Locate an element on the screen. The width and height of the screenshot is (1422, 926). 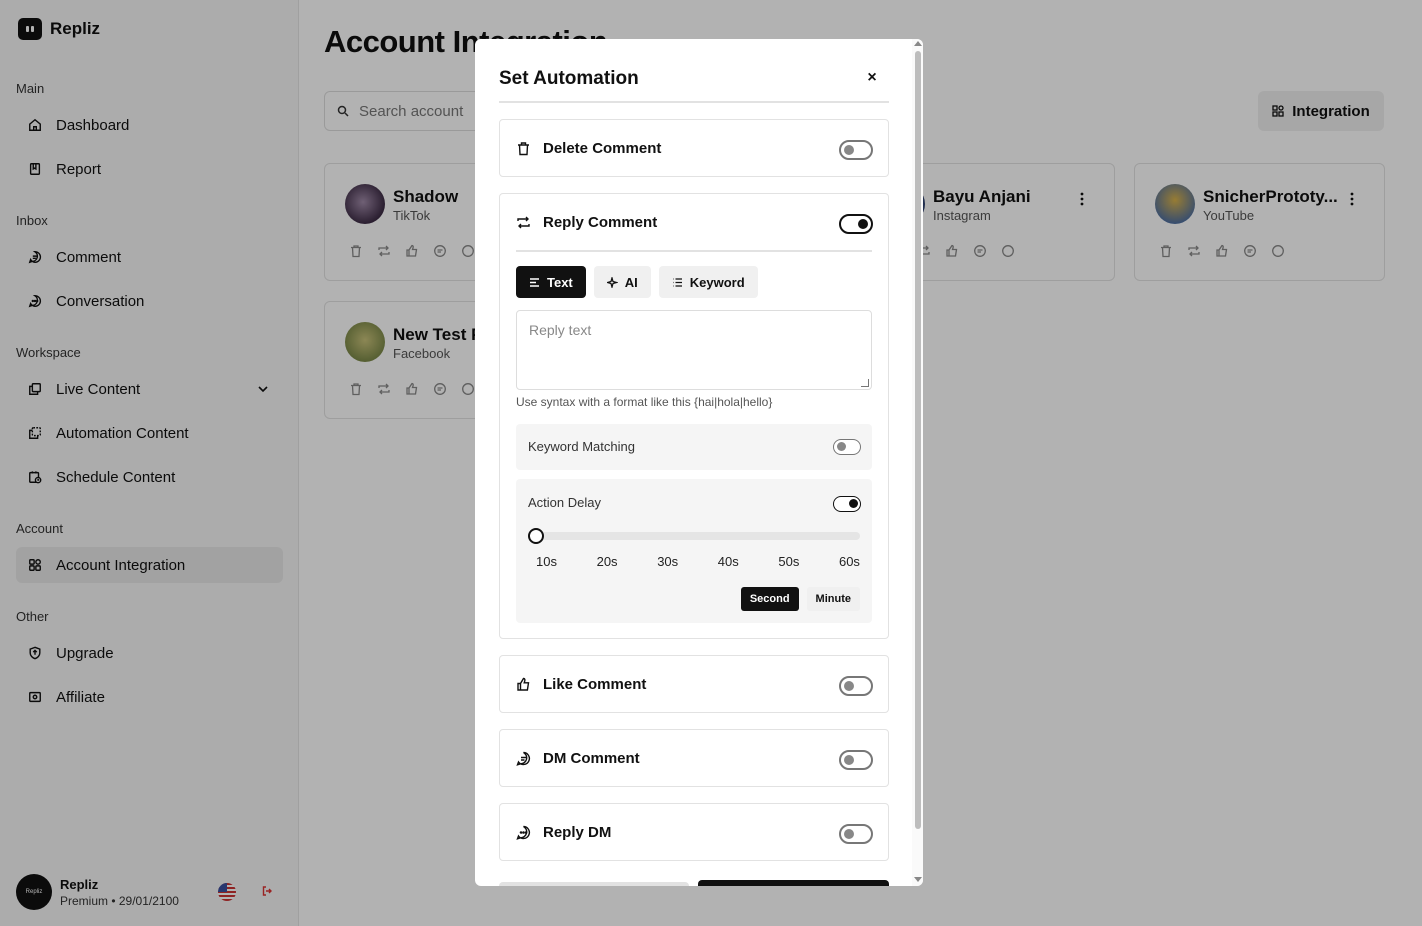
tick-label: 60s is located at coordinates (849, 561).